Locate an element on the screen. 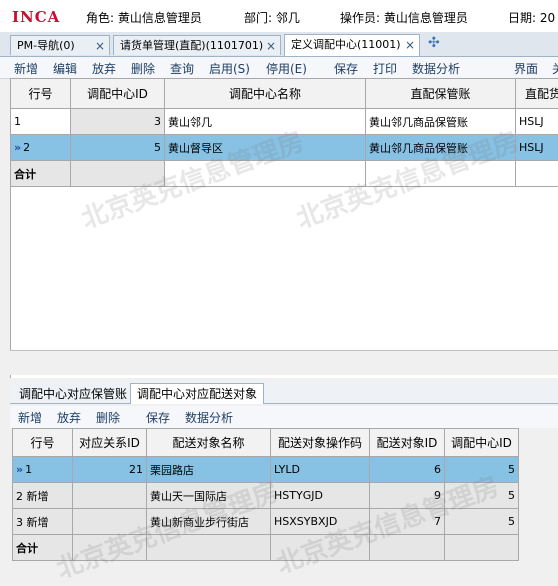 This screenshot has width=558, height=586. horizontal-scrollbar is located at coordinates (284, 362).